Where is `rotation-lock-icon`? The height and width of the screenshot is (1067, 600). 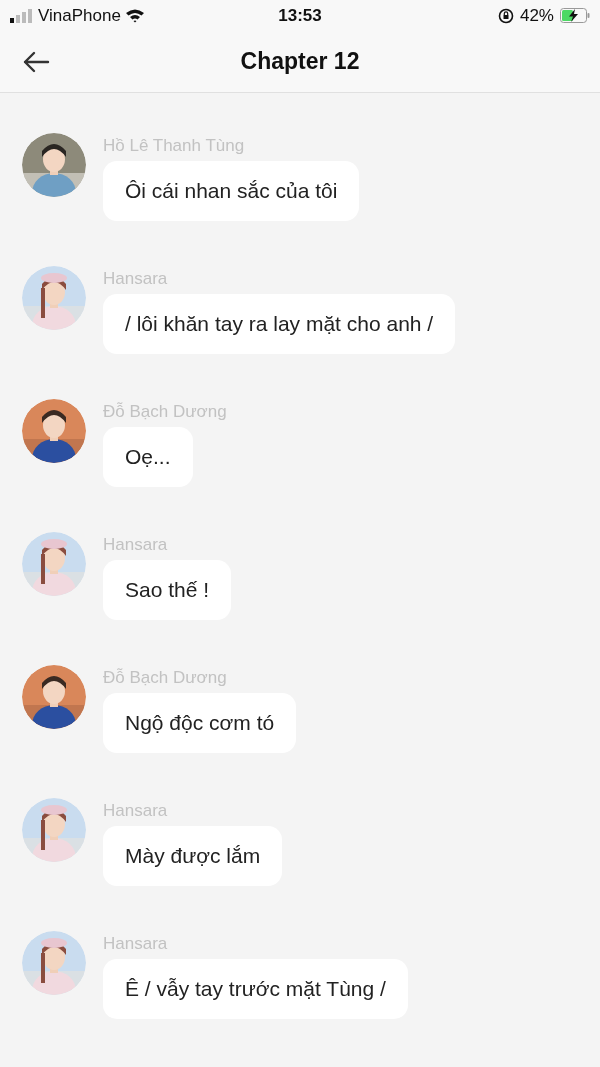
rotation-lock-icon is located at coordinates (505, 15).